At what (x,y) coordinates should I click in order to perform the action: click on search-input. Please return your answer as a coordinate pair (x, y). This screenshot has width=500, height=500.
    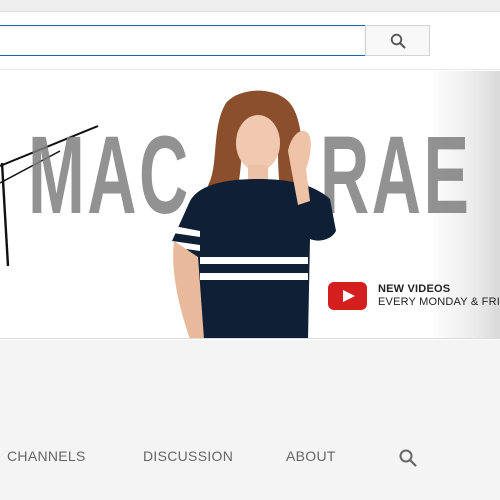
    Looking at the image, I should click on (183, 40).